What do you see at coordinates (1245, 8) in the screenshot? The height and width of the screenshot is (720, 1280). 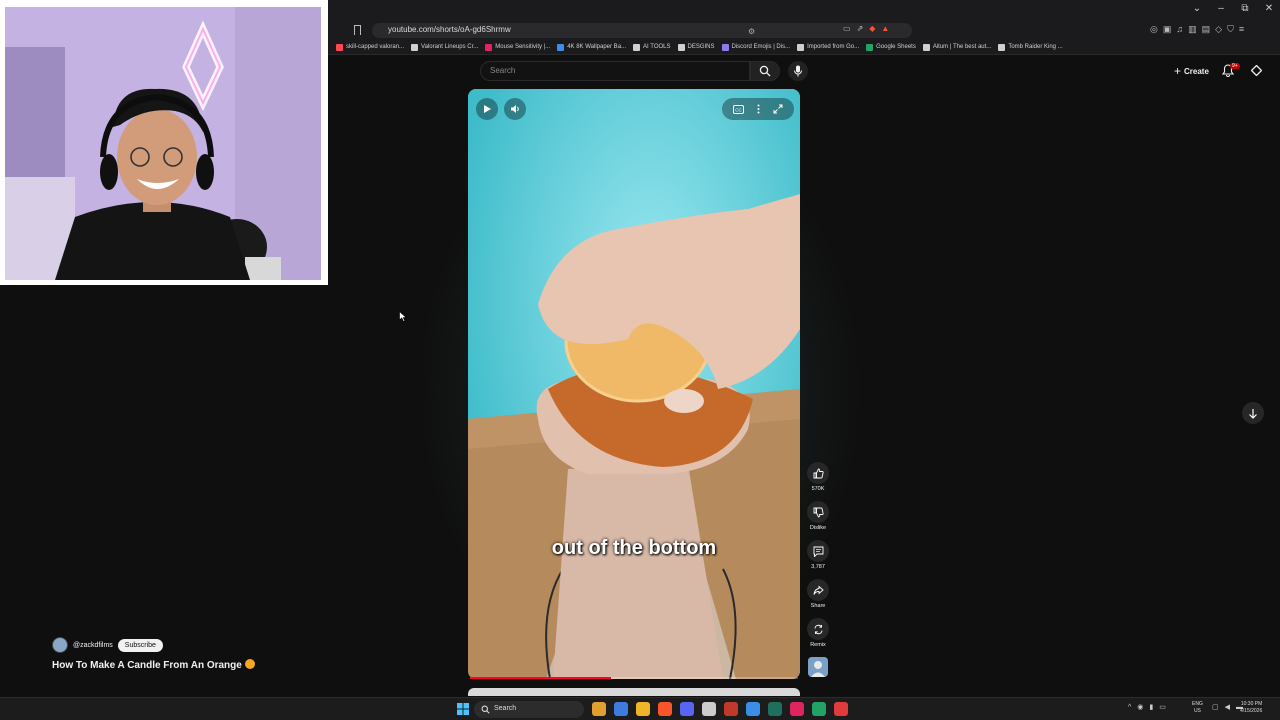 I see `restore-button: ⧉` at bounding box center [1245, 8].